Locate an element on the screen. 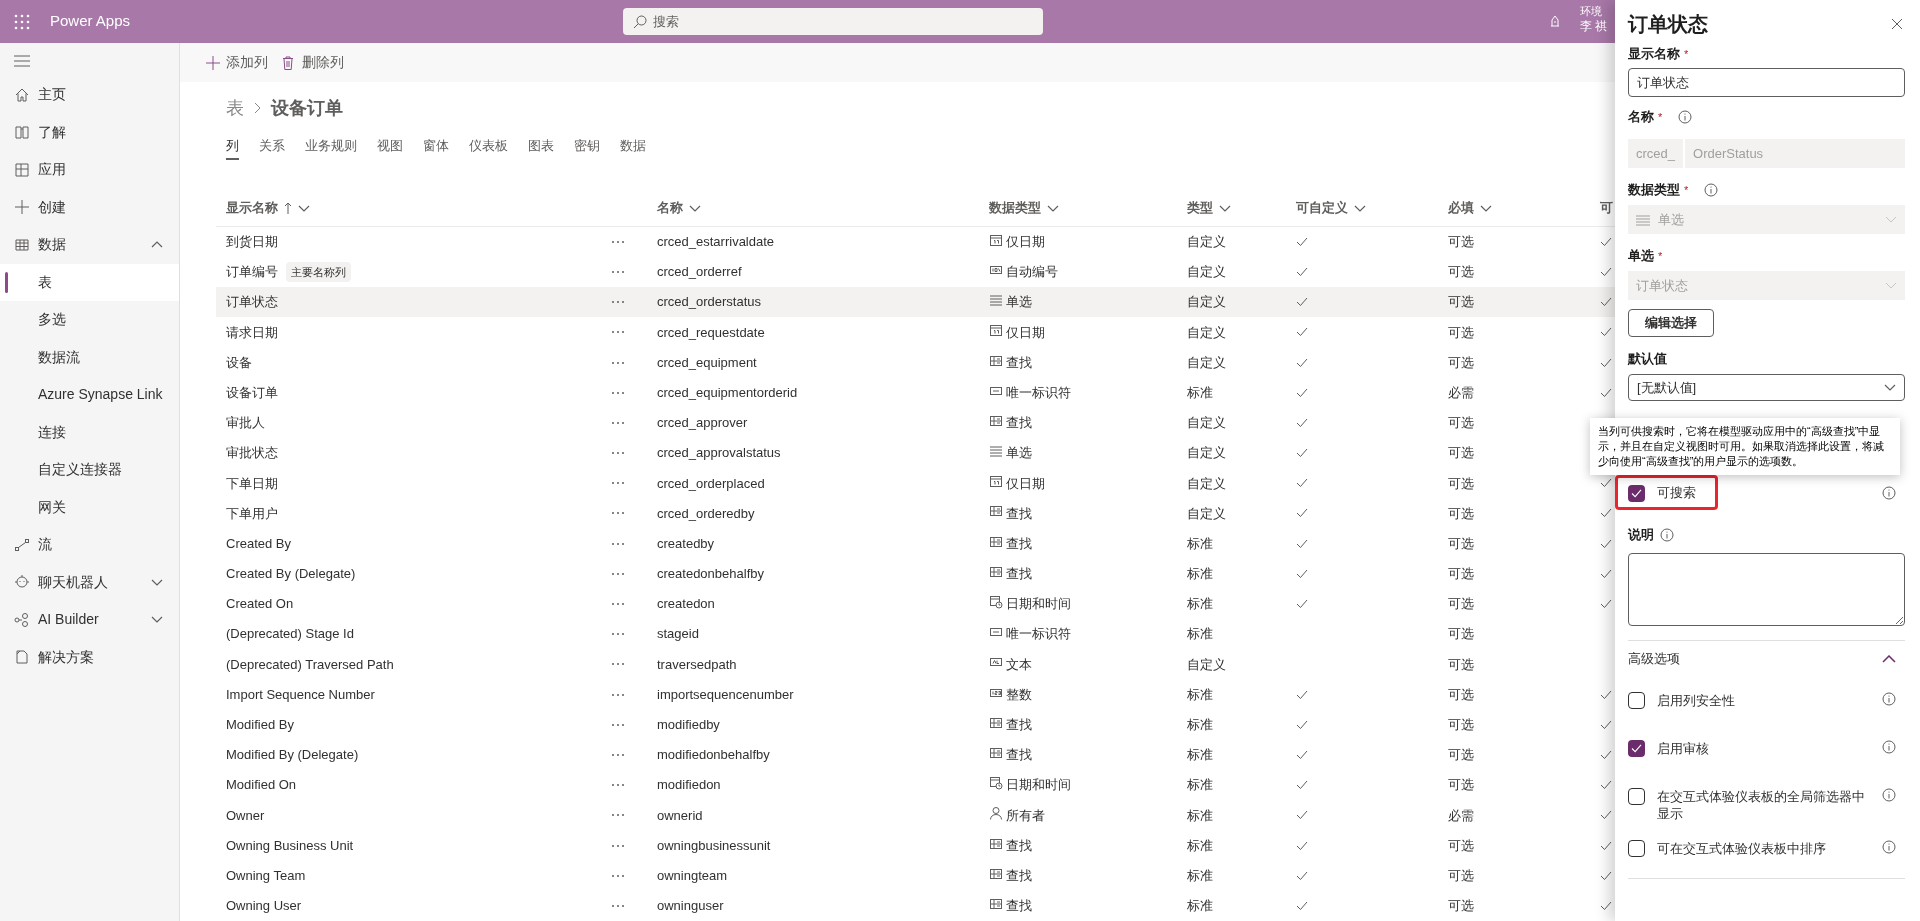 The image size is (1920, 921). page-title: 设备订单 is located at coordinates (307, 108).